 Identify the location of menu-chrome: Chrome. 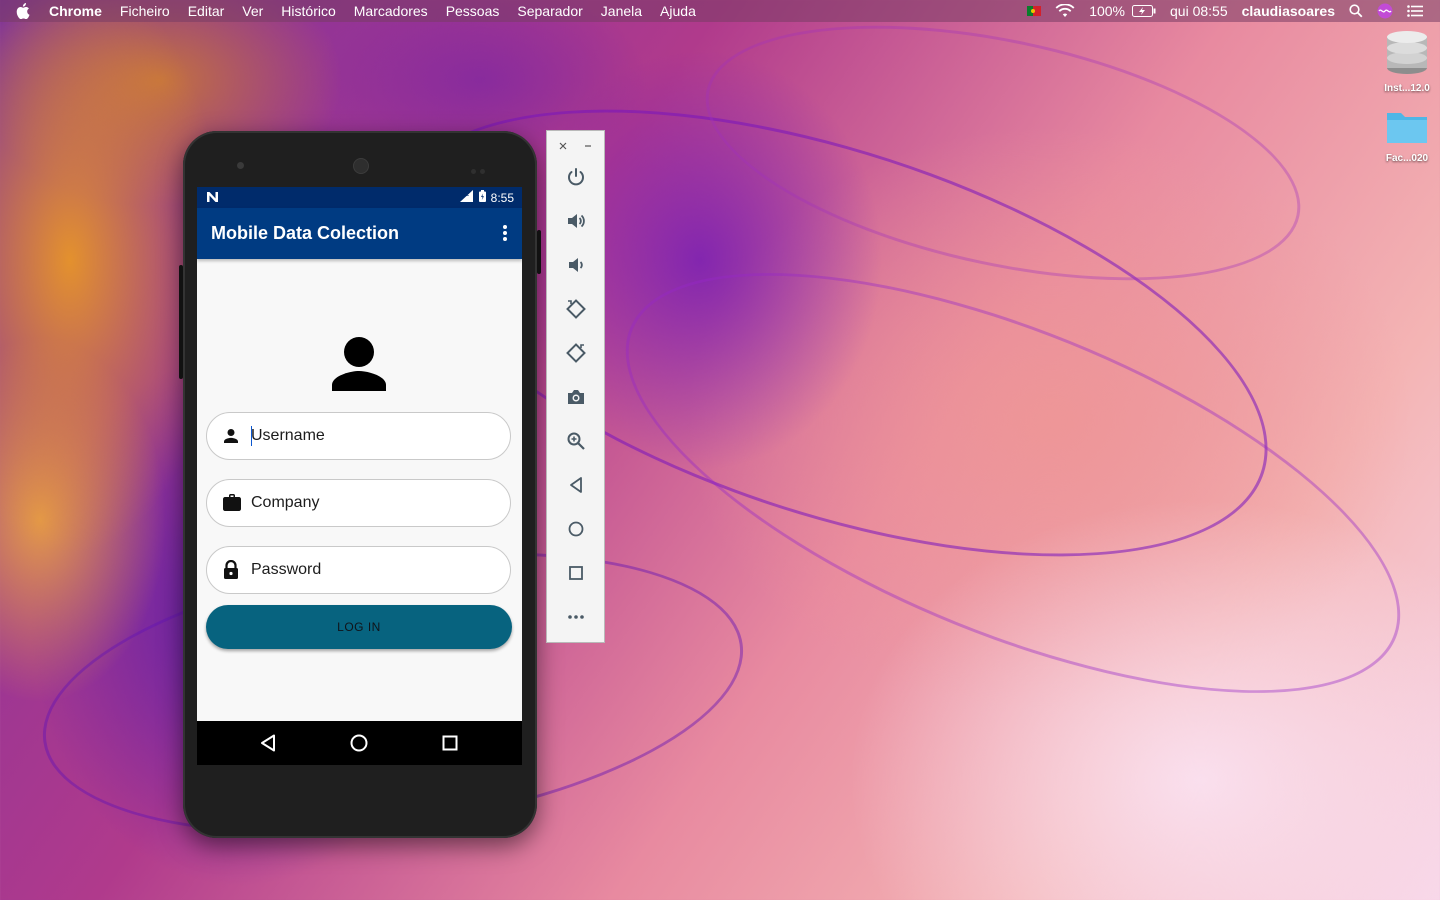
(75, 11).